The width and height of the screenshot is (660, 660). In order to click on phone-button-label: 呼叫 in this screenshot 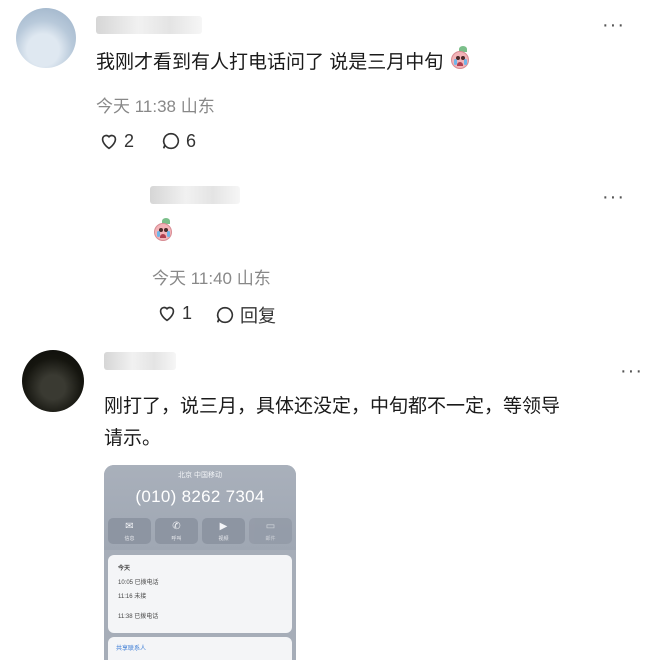, I will do `click(176, 539)`.